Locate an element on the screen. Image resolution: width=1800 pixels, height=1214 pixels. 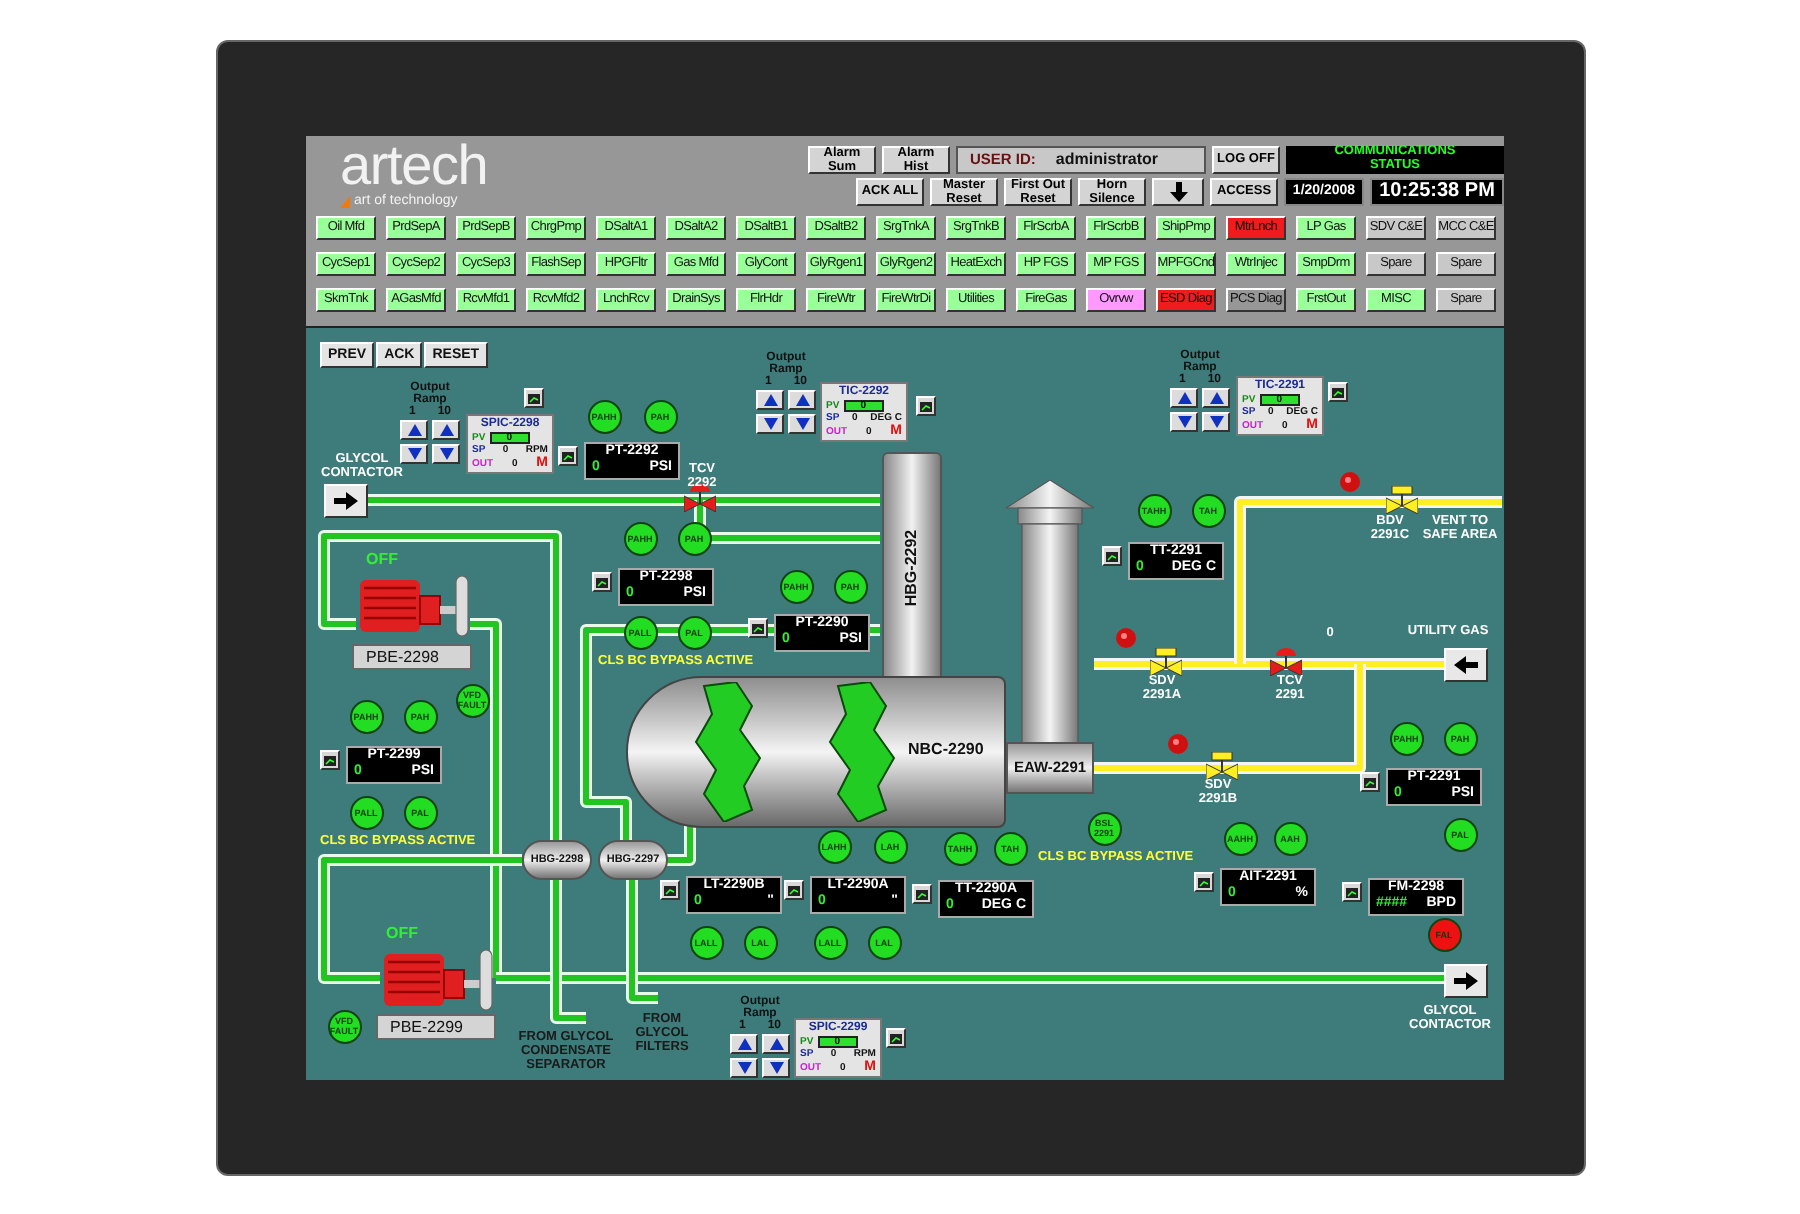
down-arrow-icon is located at coordinates (1178, 192).